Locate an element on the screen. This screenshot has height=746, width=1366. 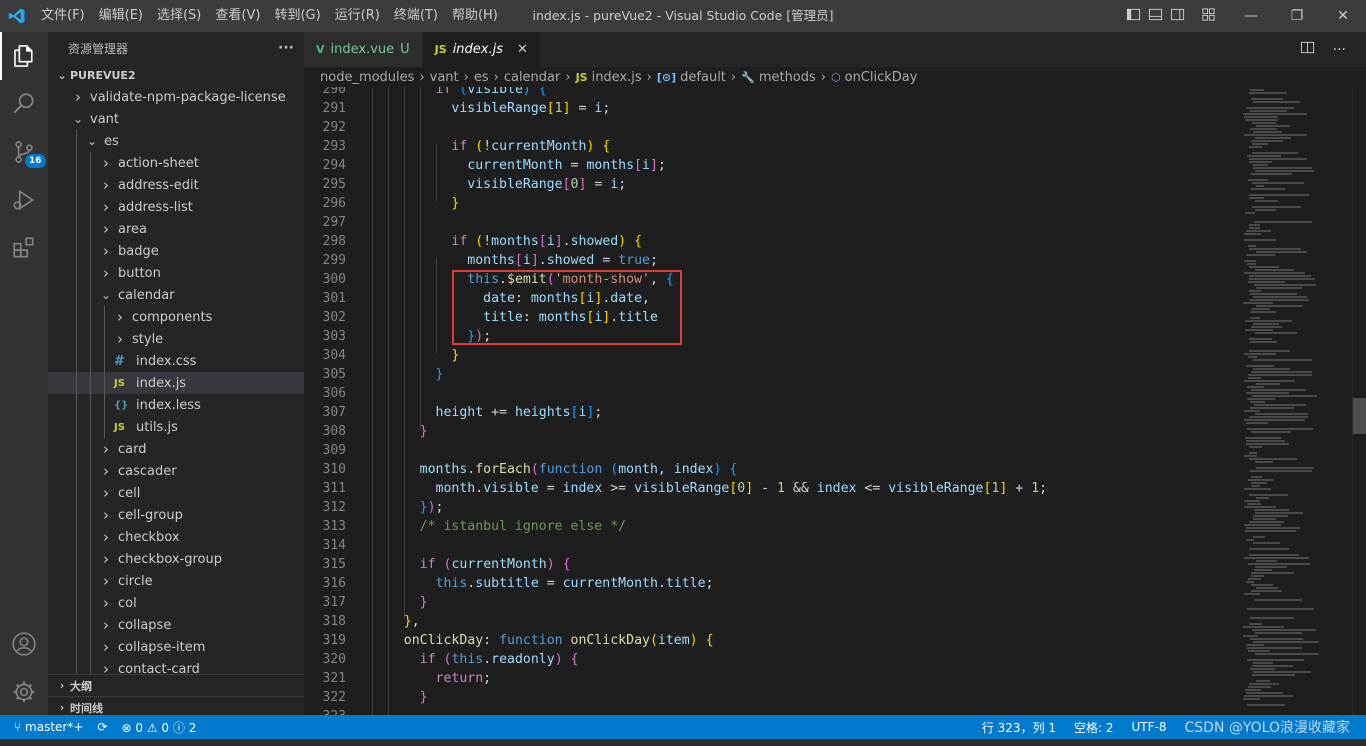
accounts-icon is located at coordinates (24, 644).